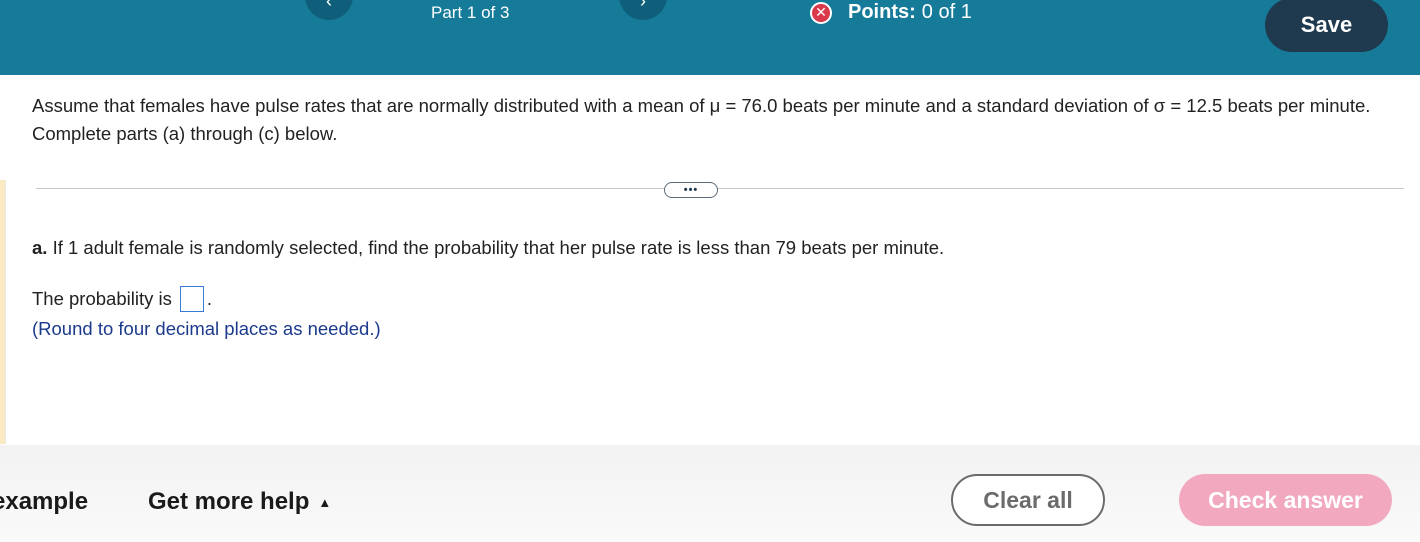 This screenshot has height=542, width=1420. I want to click on points-value: 0 of 1, so click(946, 12).